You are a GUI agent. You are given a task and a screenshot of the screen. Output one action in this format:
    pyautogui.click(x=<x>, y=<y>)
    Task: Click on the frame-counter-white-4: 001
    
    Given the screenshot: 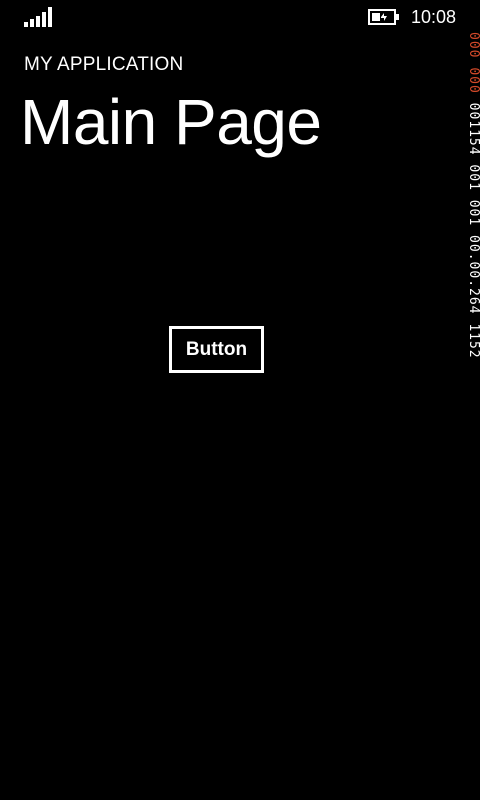 What is the action you would take?
    pyautogui.click(x=473, y=213)
    